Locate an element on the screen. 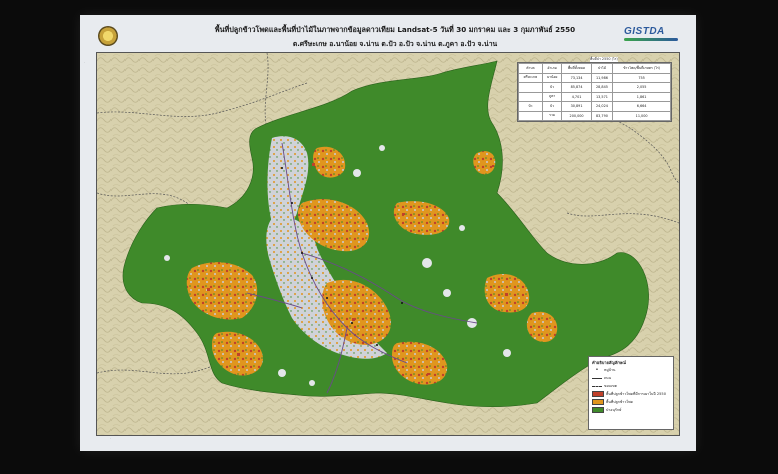 Image resolution: width=778 pixels, height=474 pixels. table-cell: 73,134 is located at coordinates (576, 77).